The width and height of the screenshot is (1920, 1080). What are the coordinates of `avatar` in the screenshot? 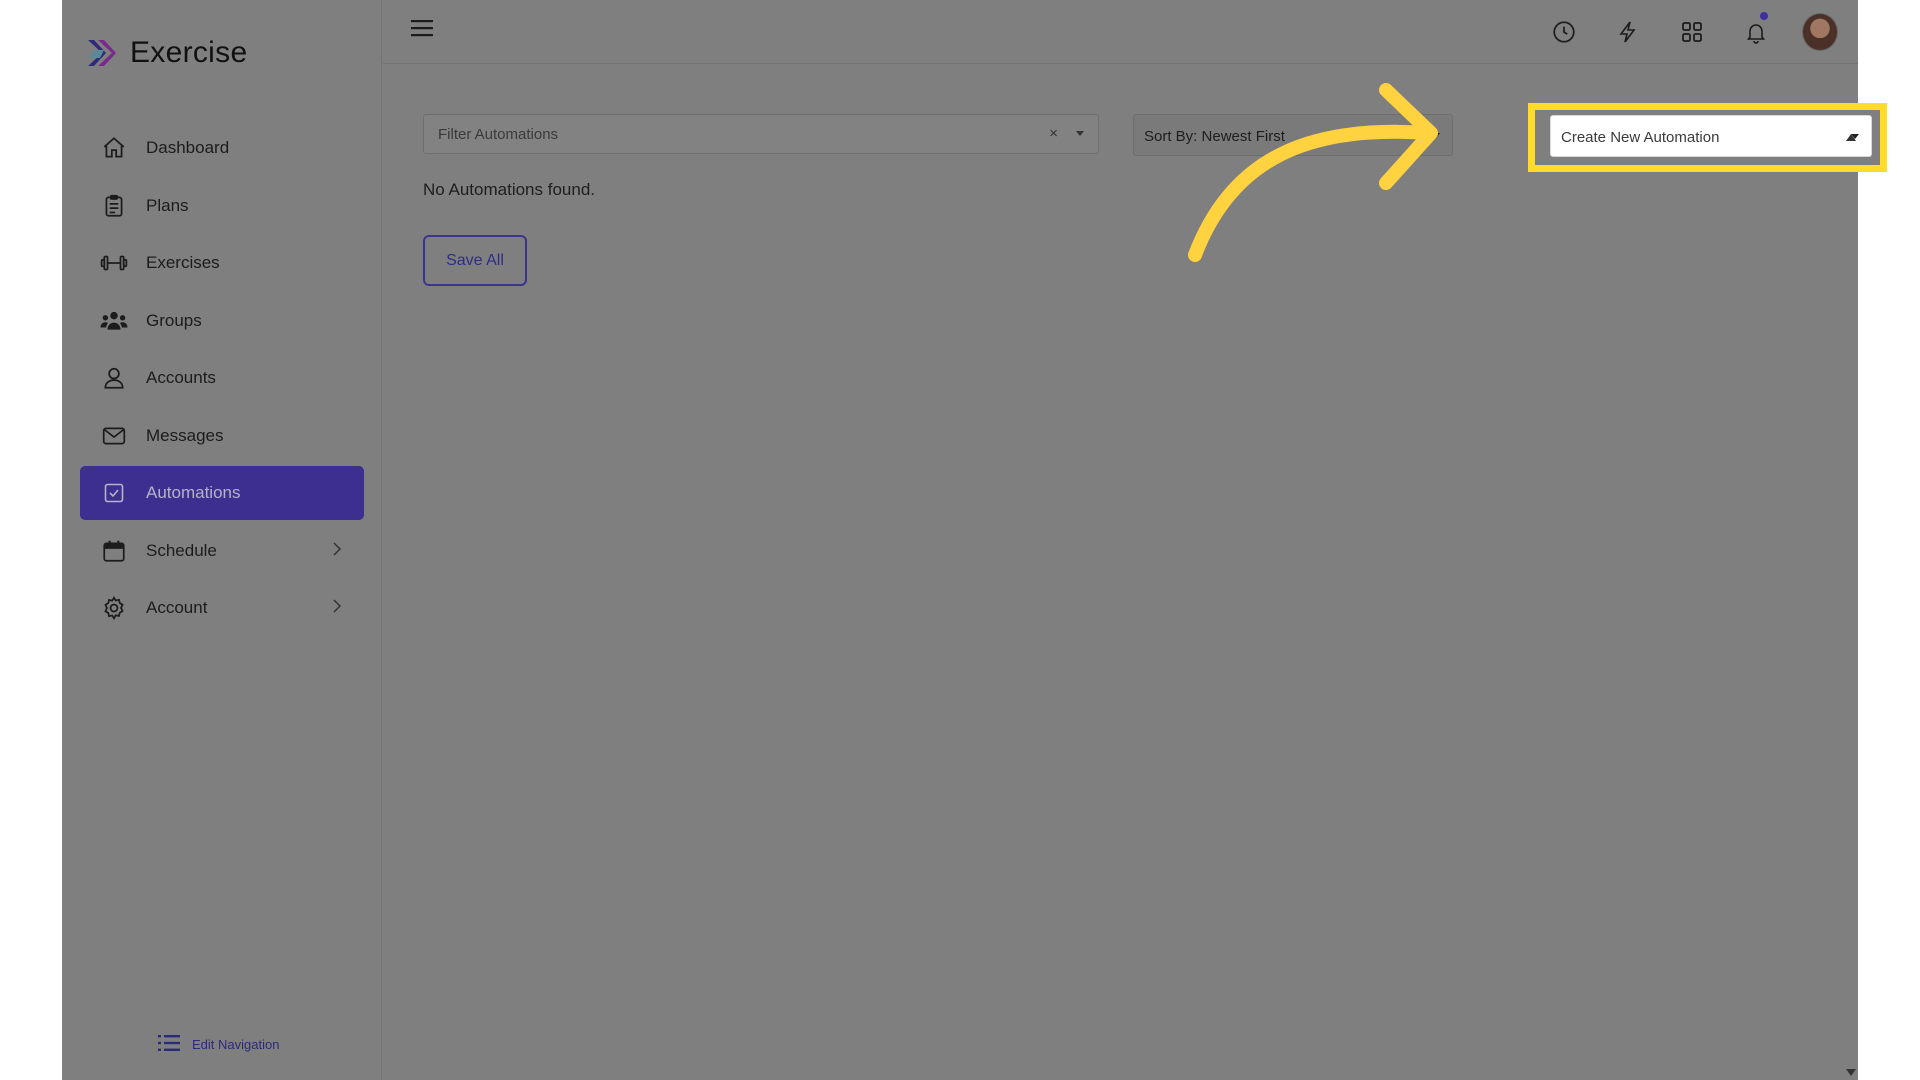 It's located at (1820, 32).